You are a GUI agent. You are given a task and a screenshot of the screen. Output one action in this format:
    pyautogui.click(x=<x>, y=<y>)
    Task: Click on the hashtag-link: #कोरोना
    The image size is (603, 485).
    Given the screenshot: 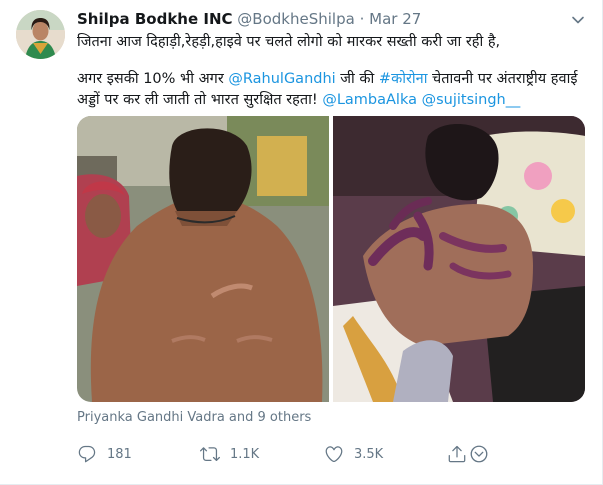 What is the action you would take?
    pyautogui.click(x=403, y=79)
    